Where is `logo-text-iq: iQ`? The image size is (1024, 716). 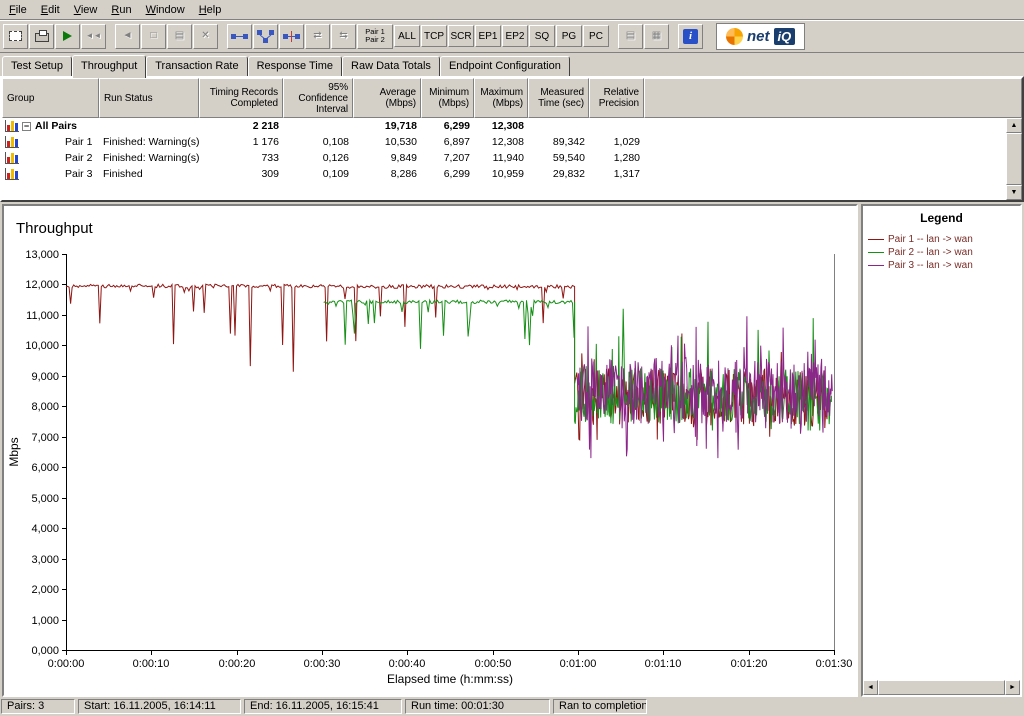
logo-text-iq: iQ is located at coordinates (784, 36).